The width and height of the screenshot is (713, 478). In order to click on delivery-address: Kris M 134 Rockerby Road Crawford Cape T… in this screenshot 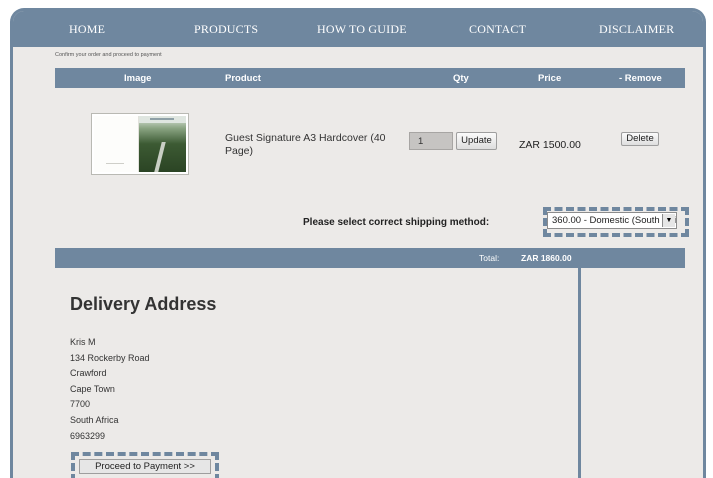, I will do `click(110, 389)`.